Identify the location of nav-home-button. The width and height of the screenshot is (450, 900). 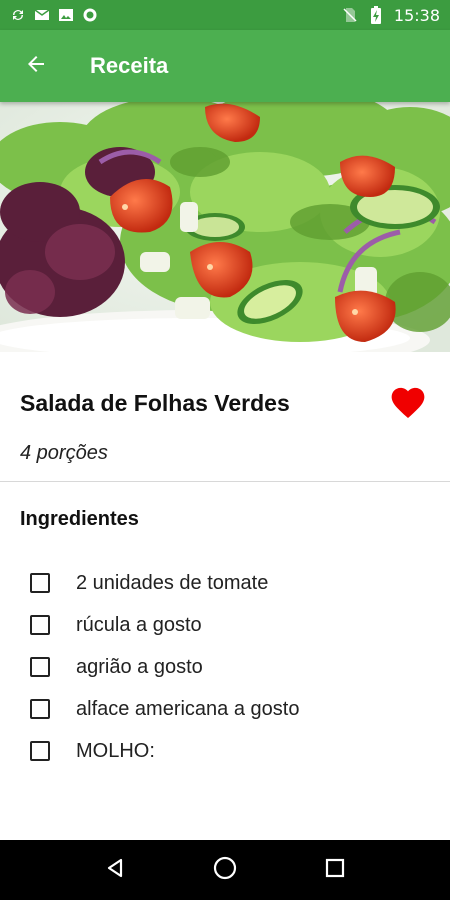
(225, 870).